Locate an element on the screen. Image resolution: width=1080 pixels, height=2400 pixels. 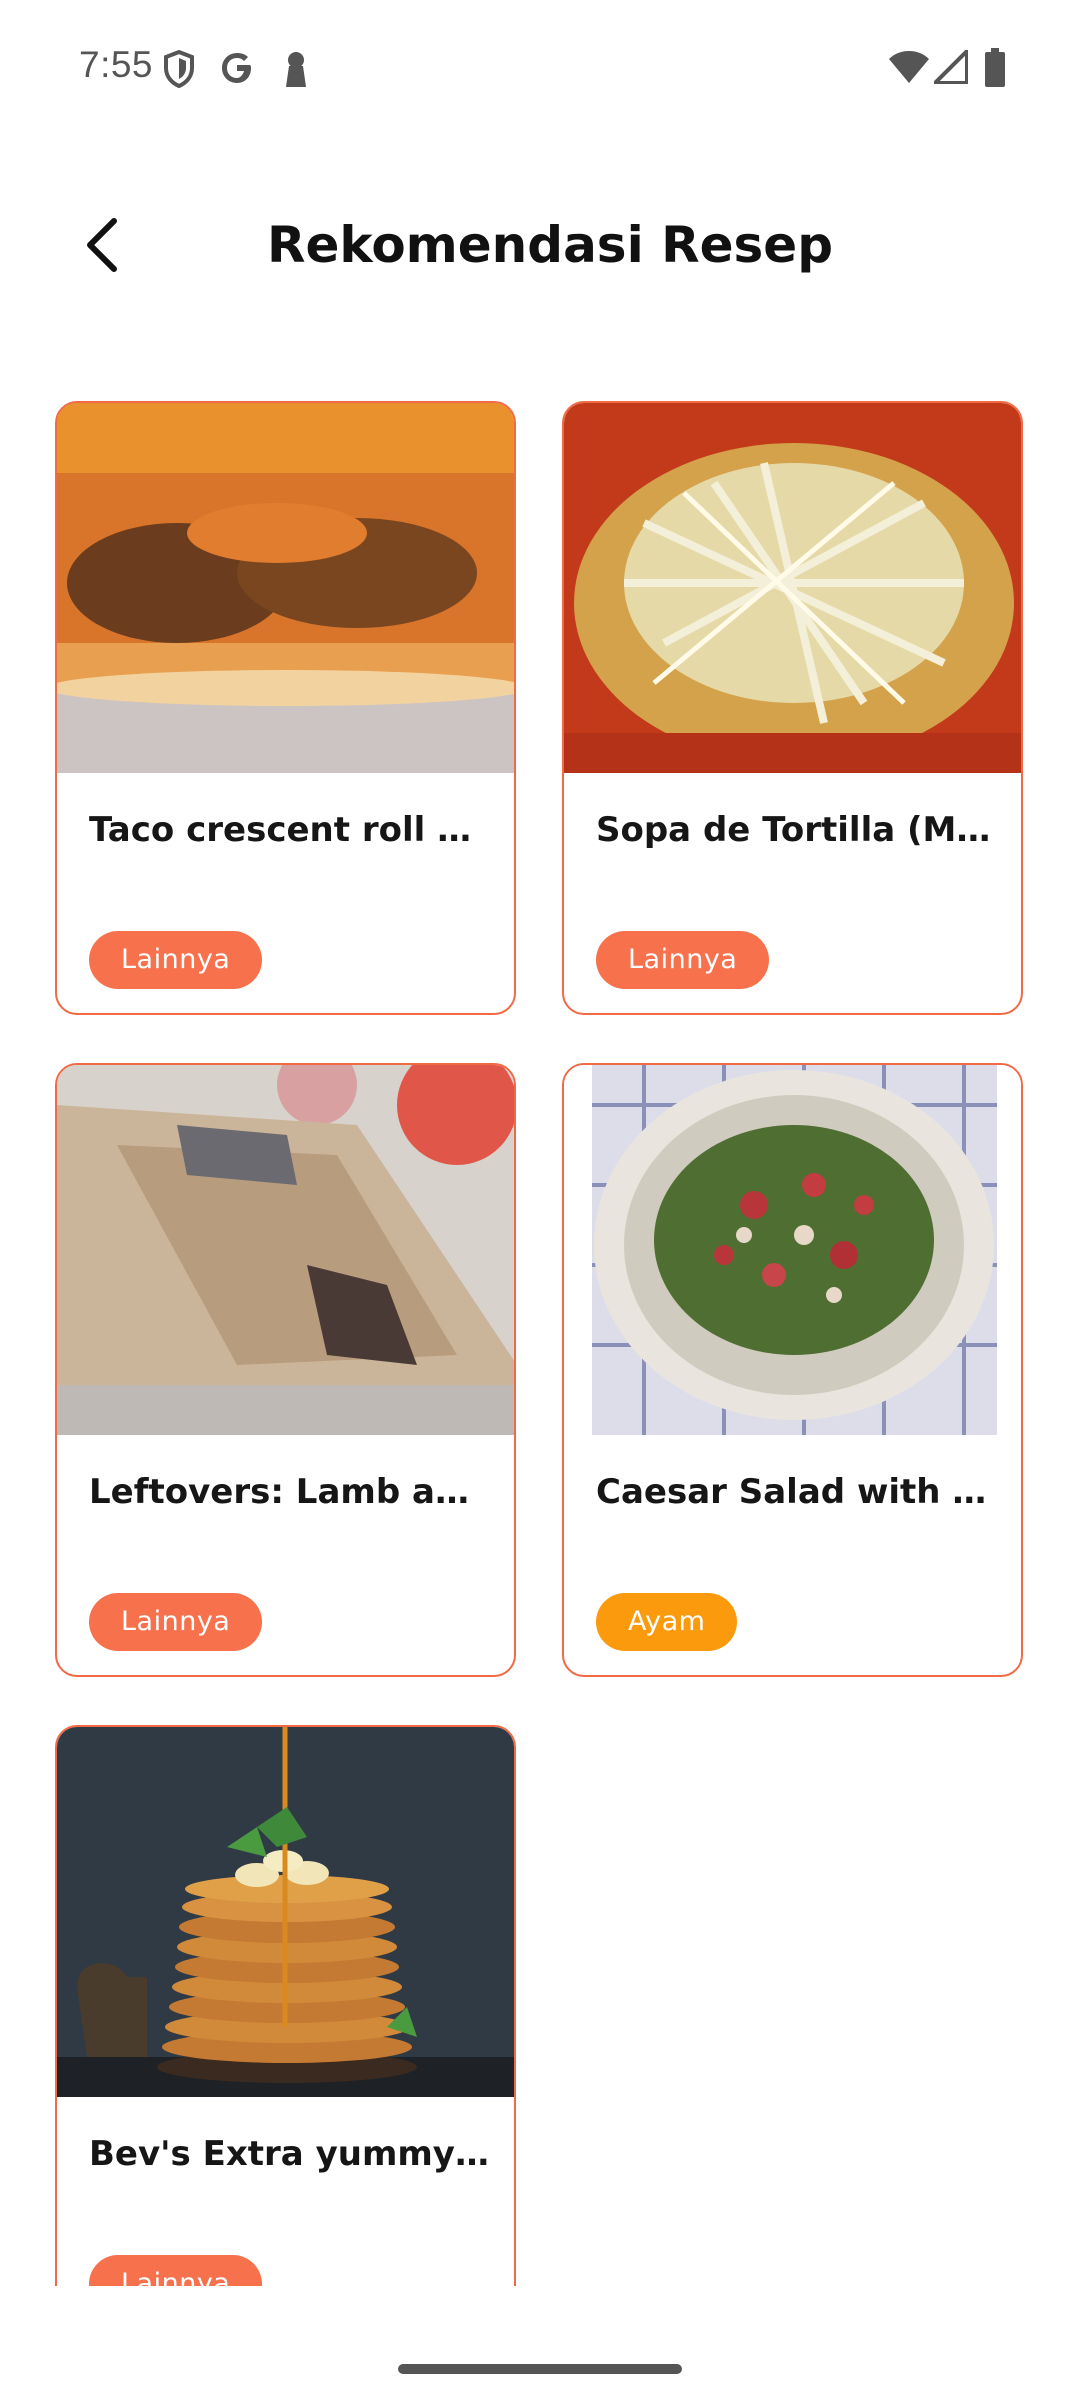
recipe-card: Leftovers: Lamb an… Lainnya is located at coordinates (285, 1370).